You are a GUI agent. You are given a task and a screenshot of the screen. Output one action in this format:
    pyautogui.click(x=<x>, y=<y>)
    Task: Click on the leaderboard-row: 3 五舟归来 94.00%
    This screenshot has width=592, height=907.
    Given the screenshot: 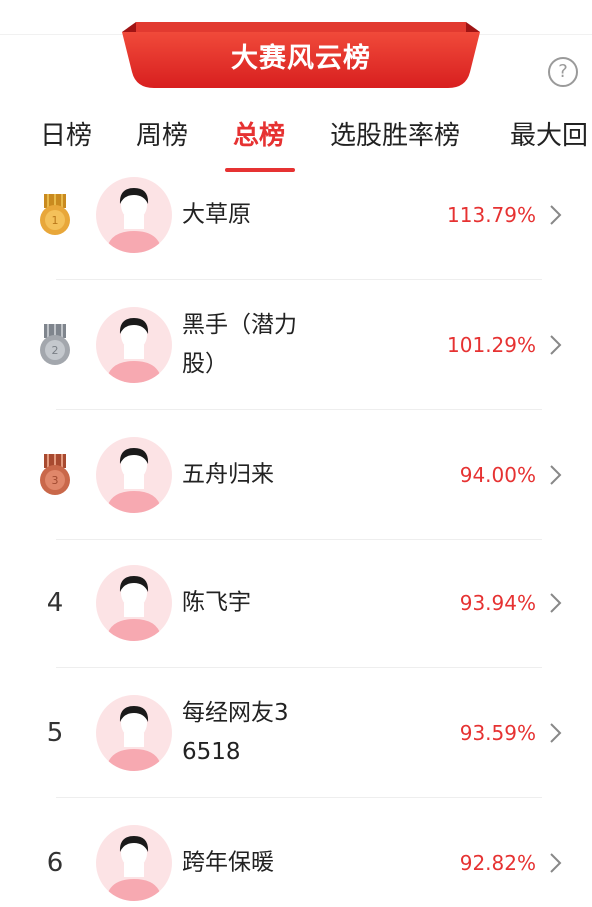 What is the action you would take?
    pyautogui.click(x=296, y=475)
    